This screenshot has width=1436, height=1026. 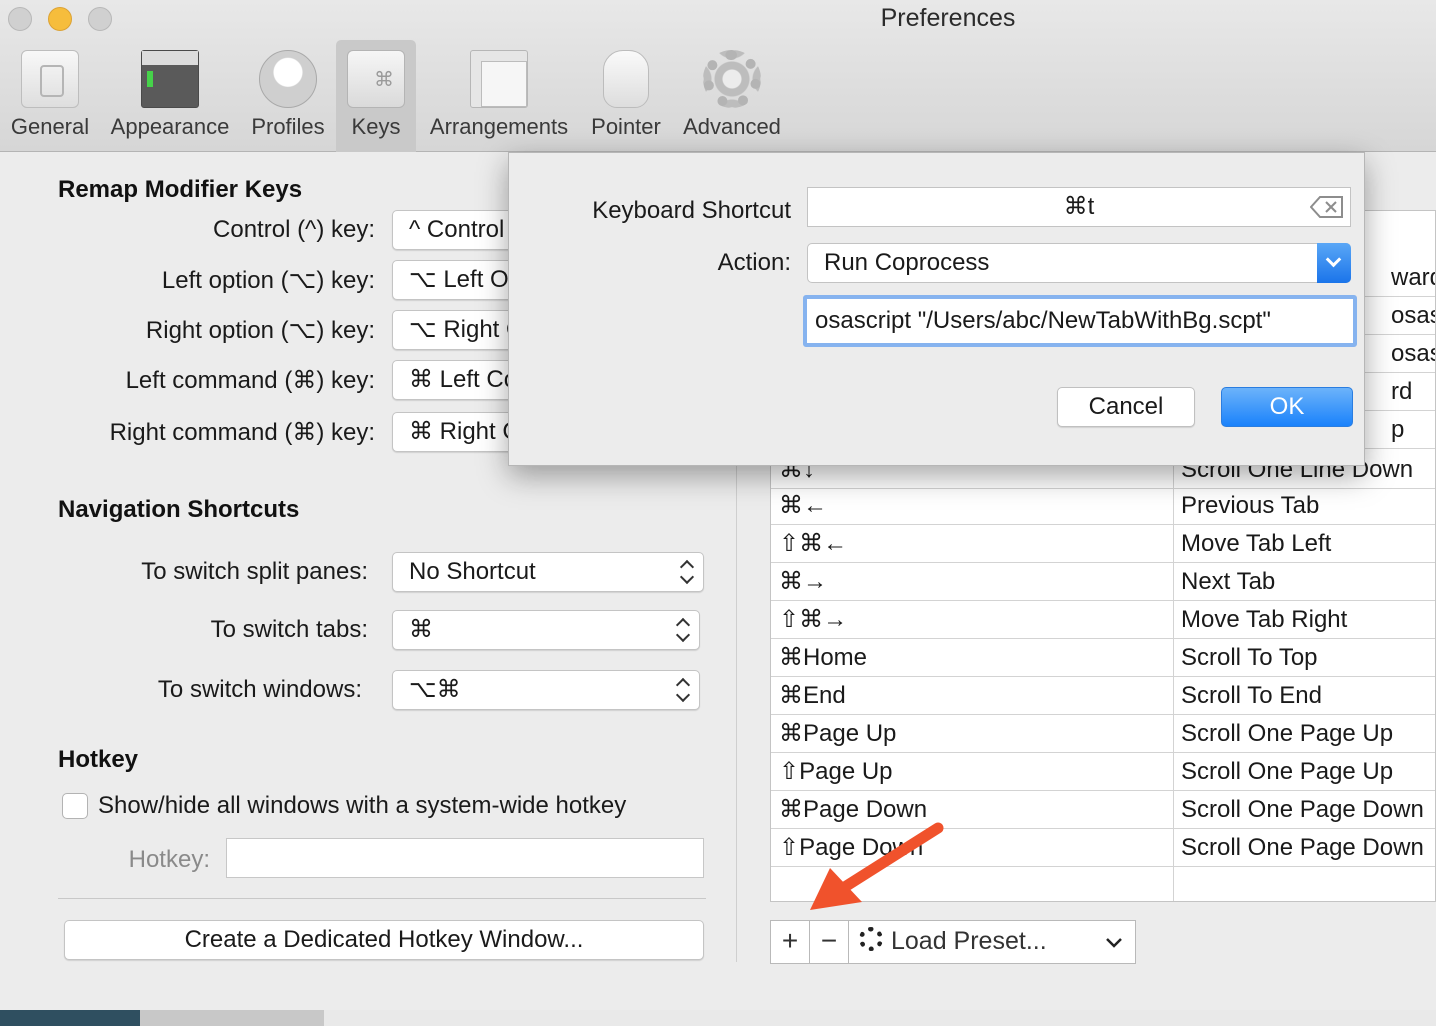 What do you see at coordinates (813, 543) in the screenshot?
I see `key-cell: ⇧⌘←` at bounding box center [813, 543].